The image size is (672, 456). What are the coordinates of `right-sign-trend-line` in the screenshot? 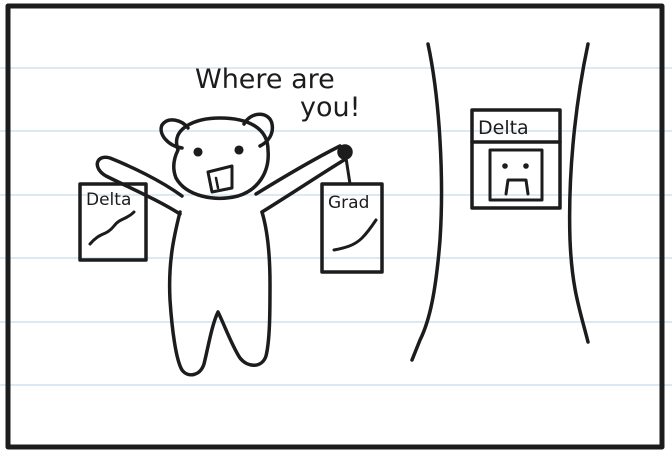 It's located at (355, 235).